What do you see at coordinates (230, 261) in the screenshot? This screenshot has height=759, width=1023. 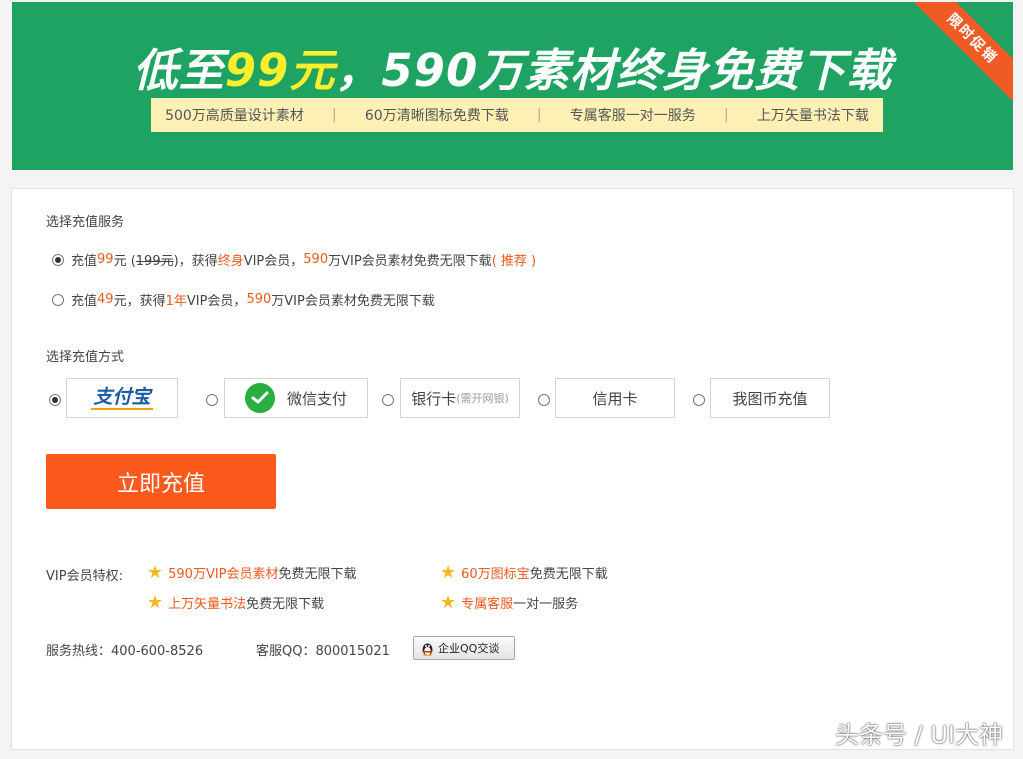 I see `term-value: 终身` at bounding box center [230, 261].